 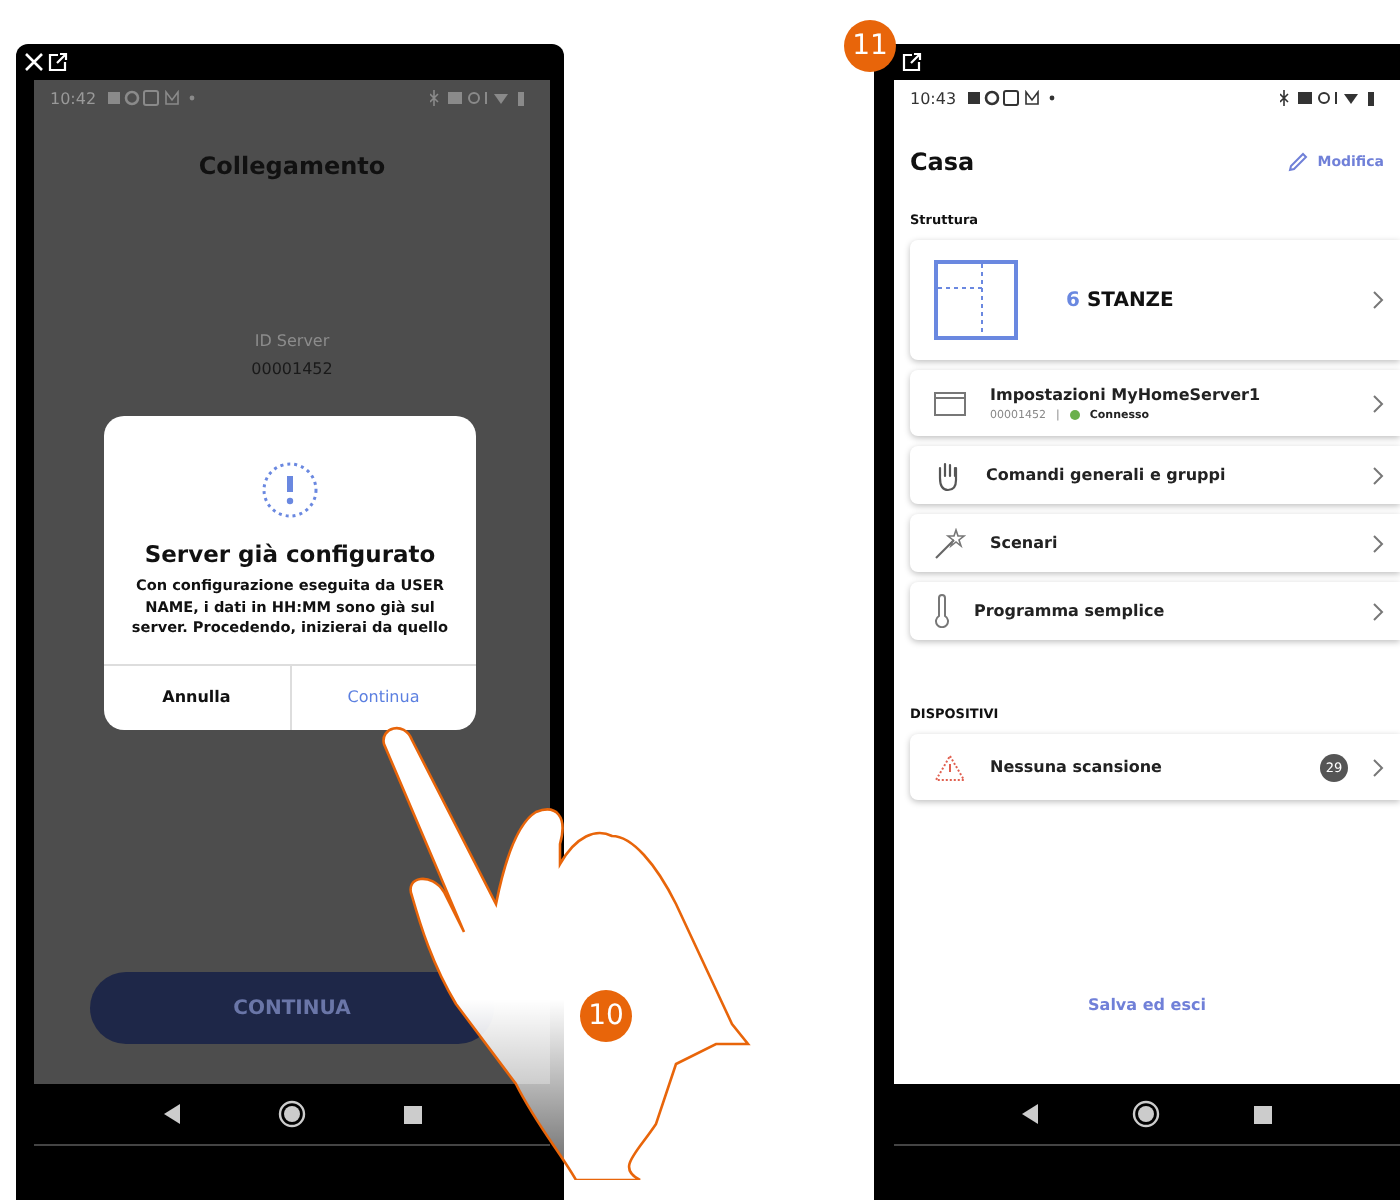 What do you see at coordinates (950, 543) in the screenshot?
I see `magic-wand-icon` at bounding box center [950, 543].